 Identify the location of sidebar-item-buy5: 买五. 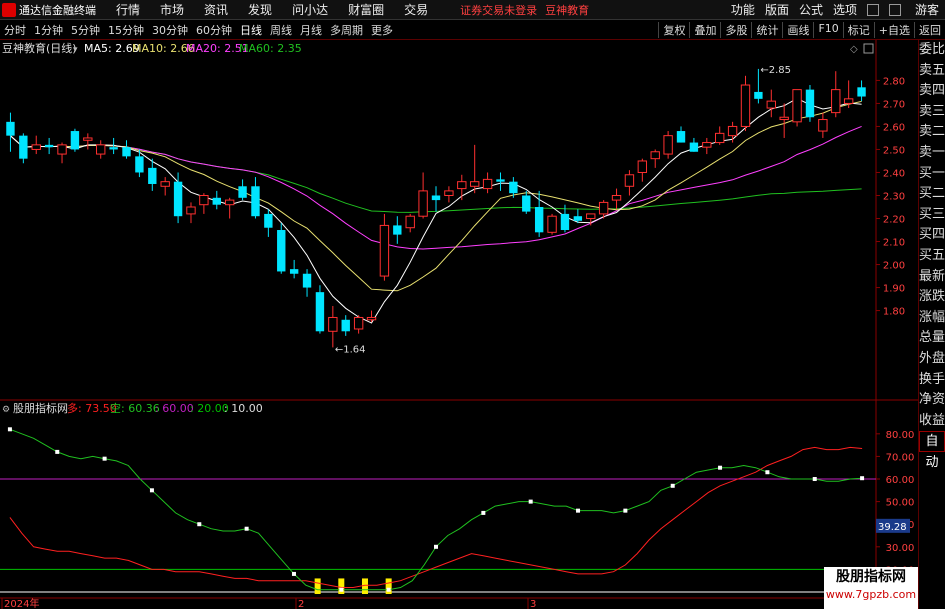
(932, 256).